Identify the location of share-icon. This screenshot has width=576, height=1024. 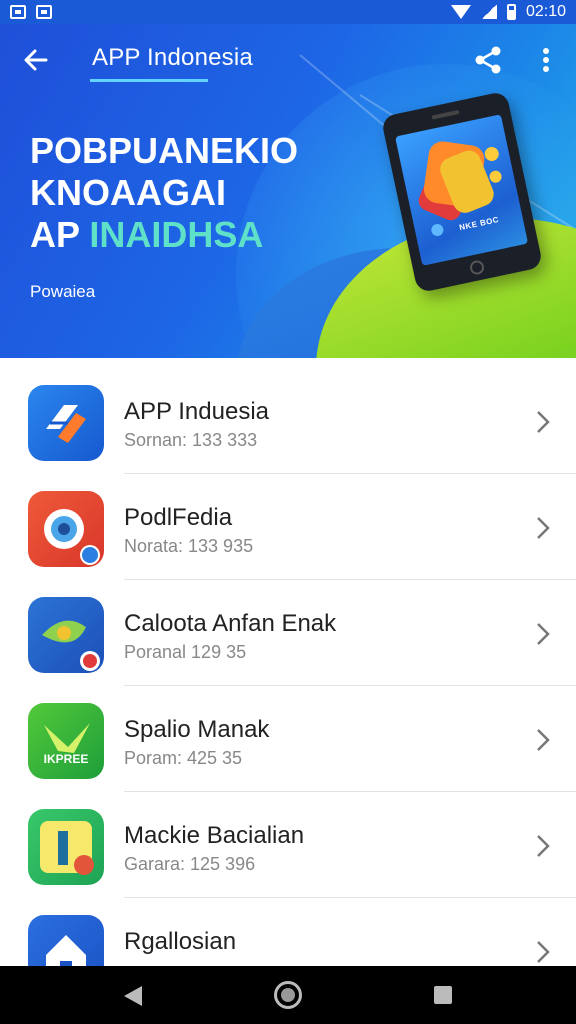
(488, 60).